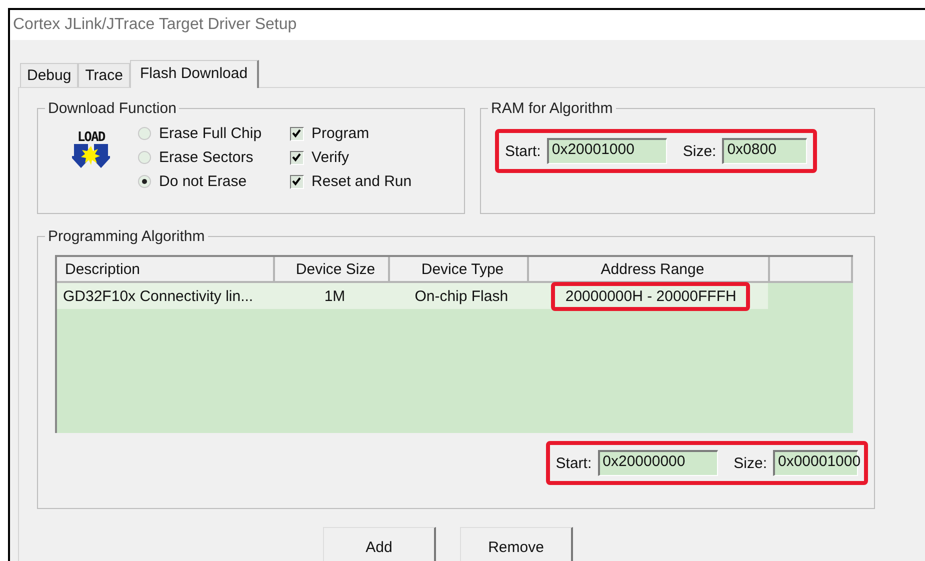  What do you see at coordinates (650, 296) in the screenshot?
I see `table-cell: 20000000H - 20000FFFH` at bounding box center [650, 296].